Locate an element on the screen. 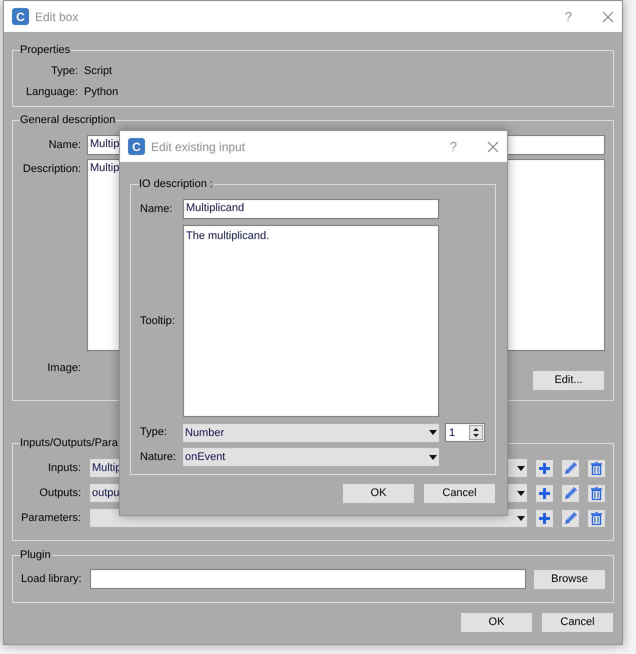  count-spinbox: 1 is located at coordinates (465, 432).